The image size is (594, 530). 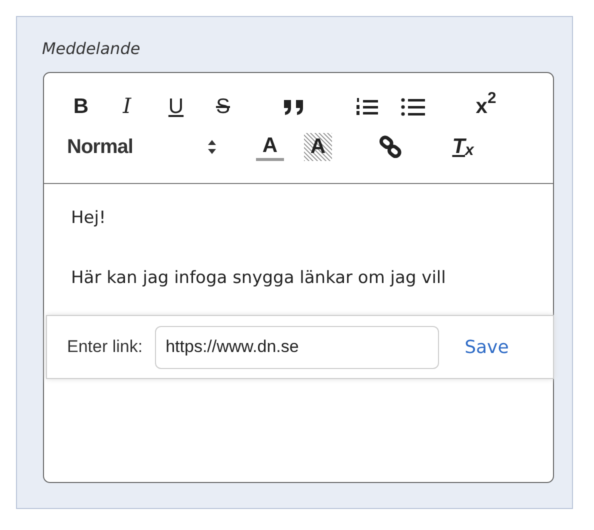 I want to click on clean-button: T$_{x}$, so click(x=463, y=147).